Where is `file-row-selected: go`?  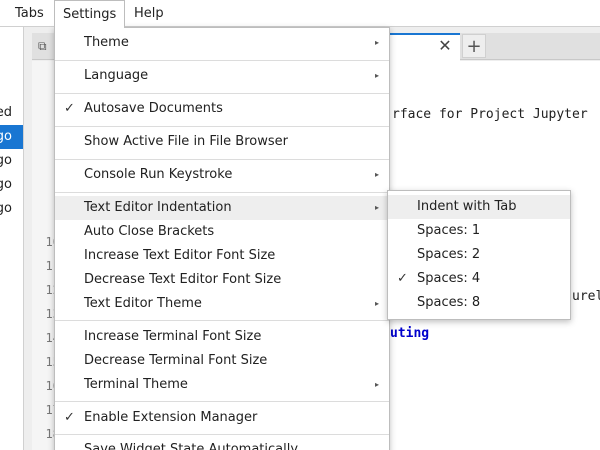 file-row-selected: go is located at coordinates (11, 137).